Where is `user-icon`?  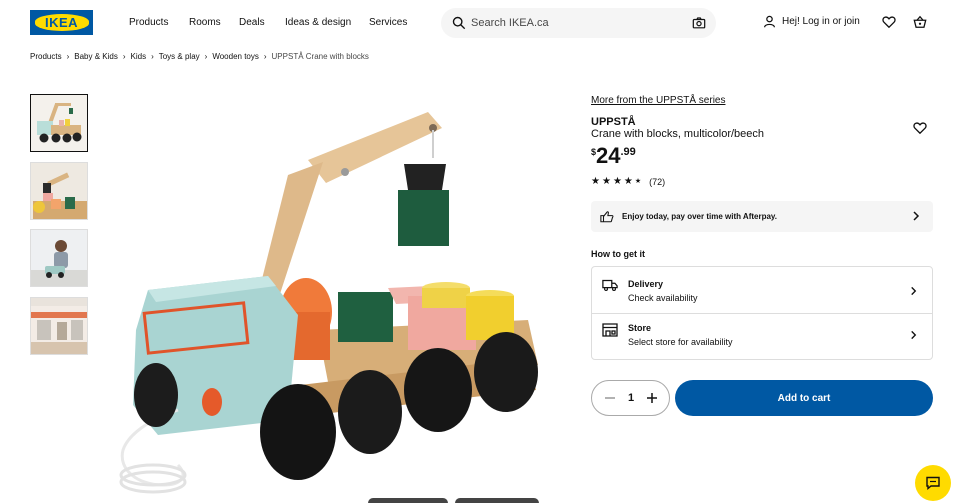 user-icon is located at coordinates (769, 21).